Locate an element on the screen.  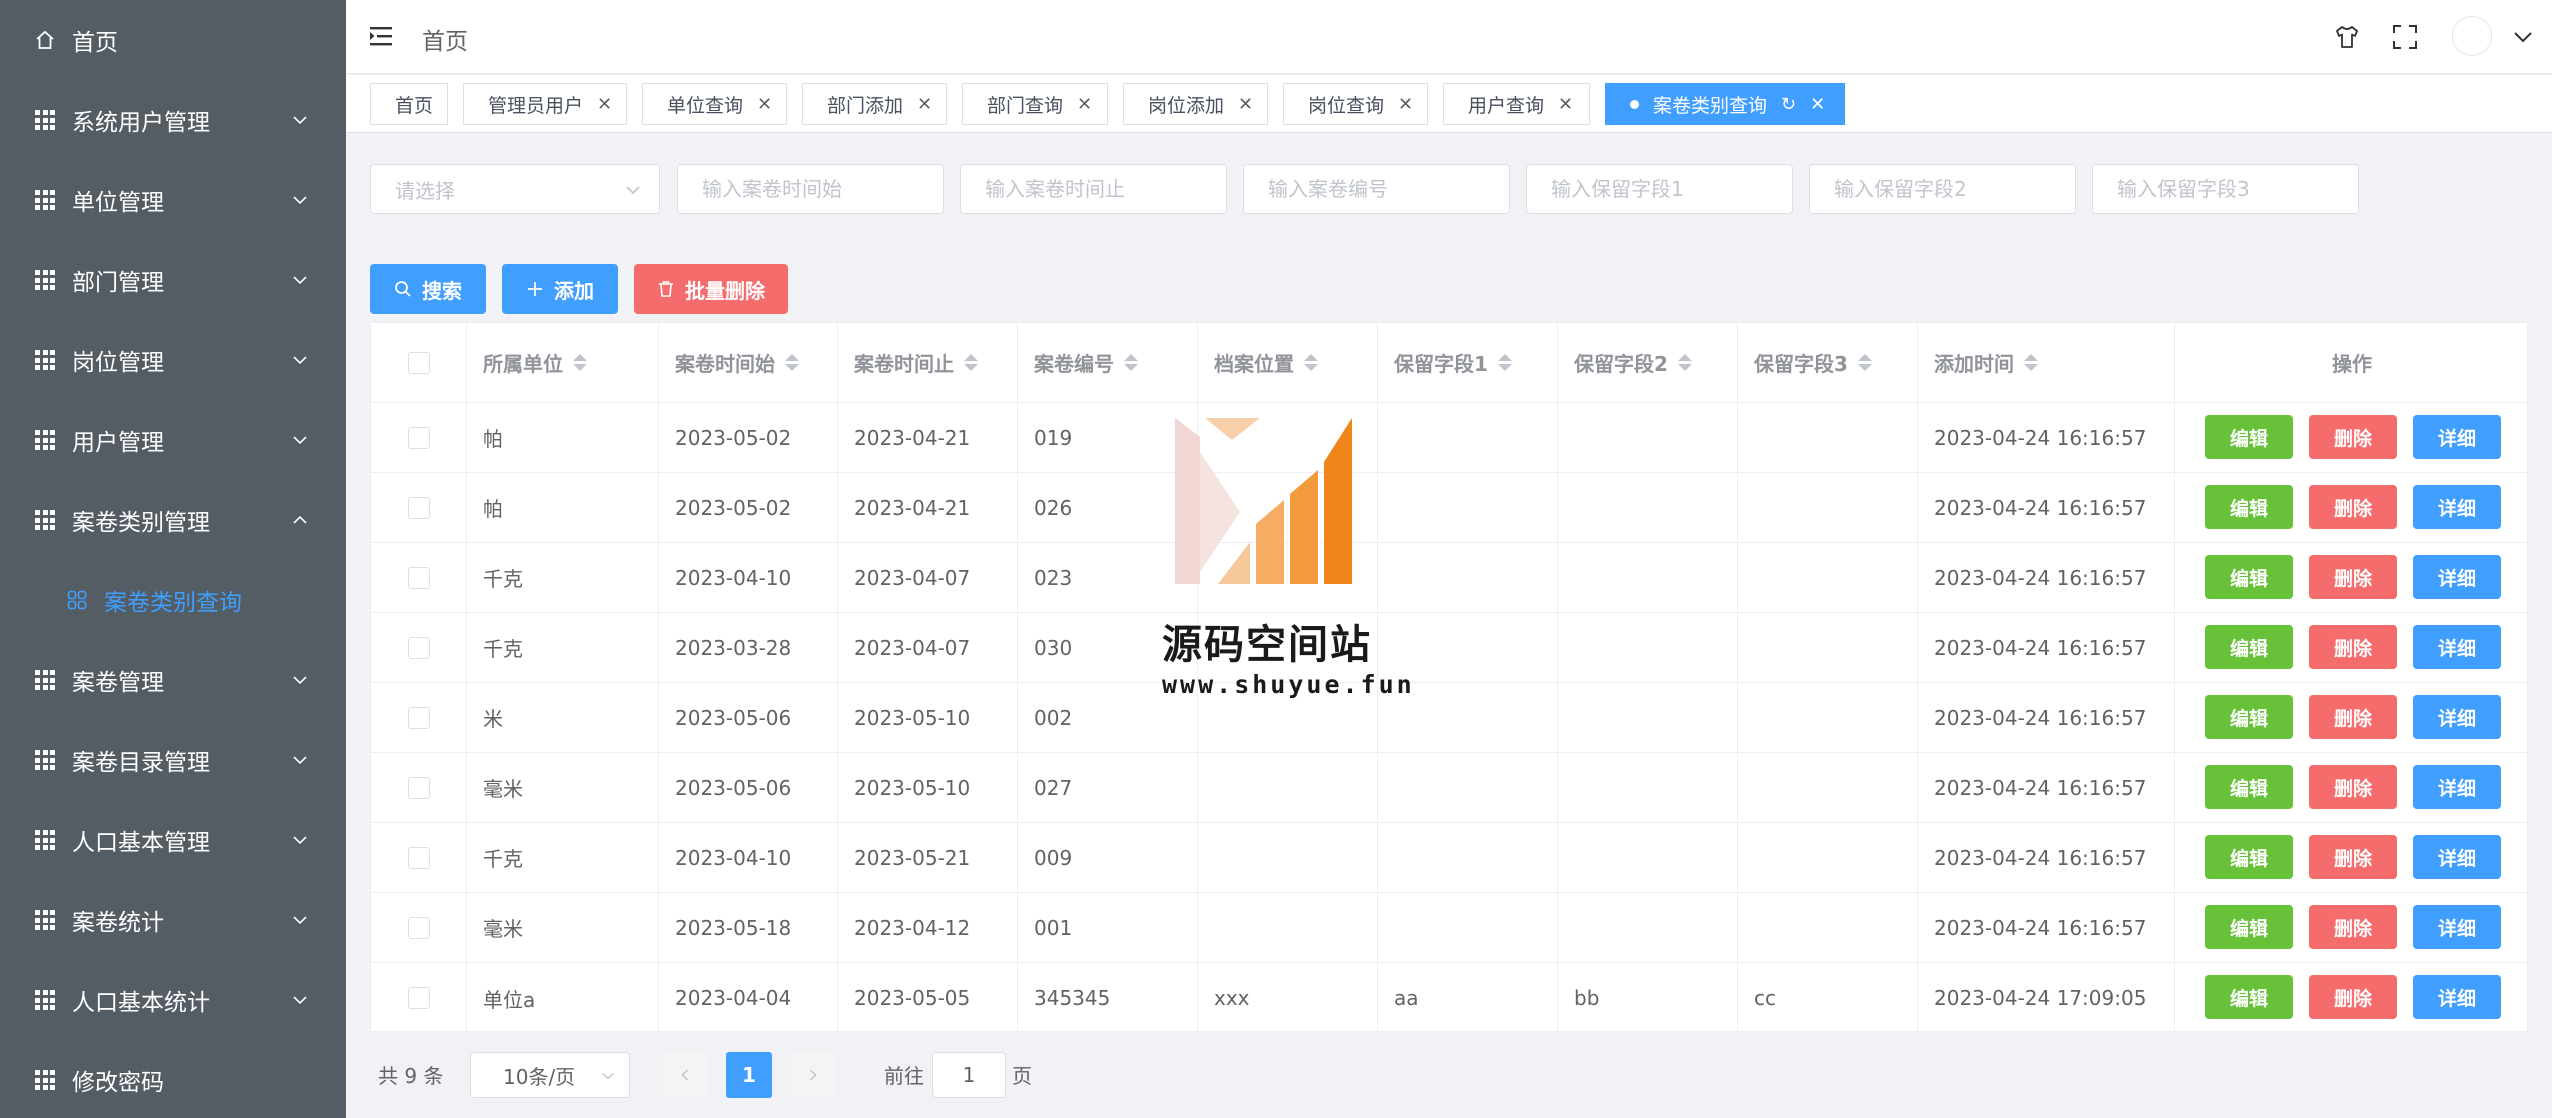
sidebar-item: 案卷管理 is located at coordinates (173, 680).